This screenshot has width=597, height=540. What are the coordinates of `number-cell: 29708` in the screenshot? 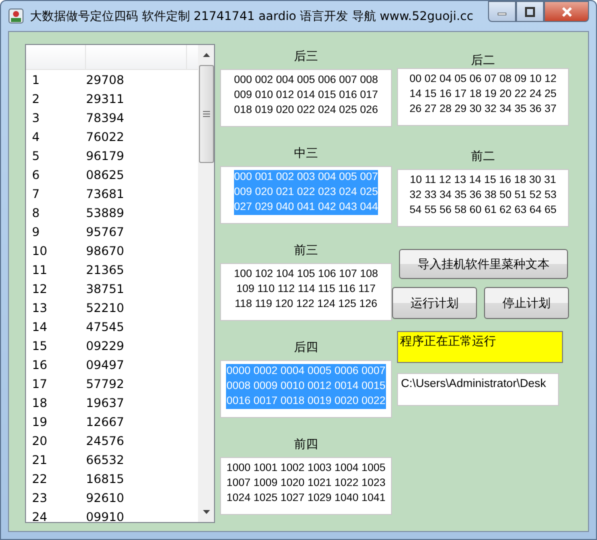 It's located at (105, 79).